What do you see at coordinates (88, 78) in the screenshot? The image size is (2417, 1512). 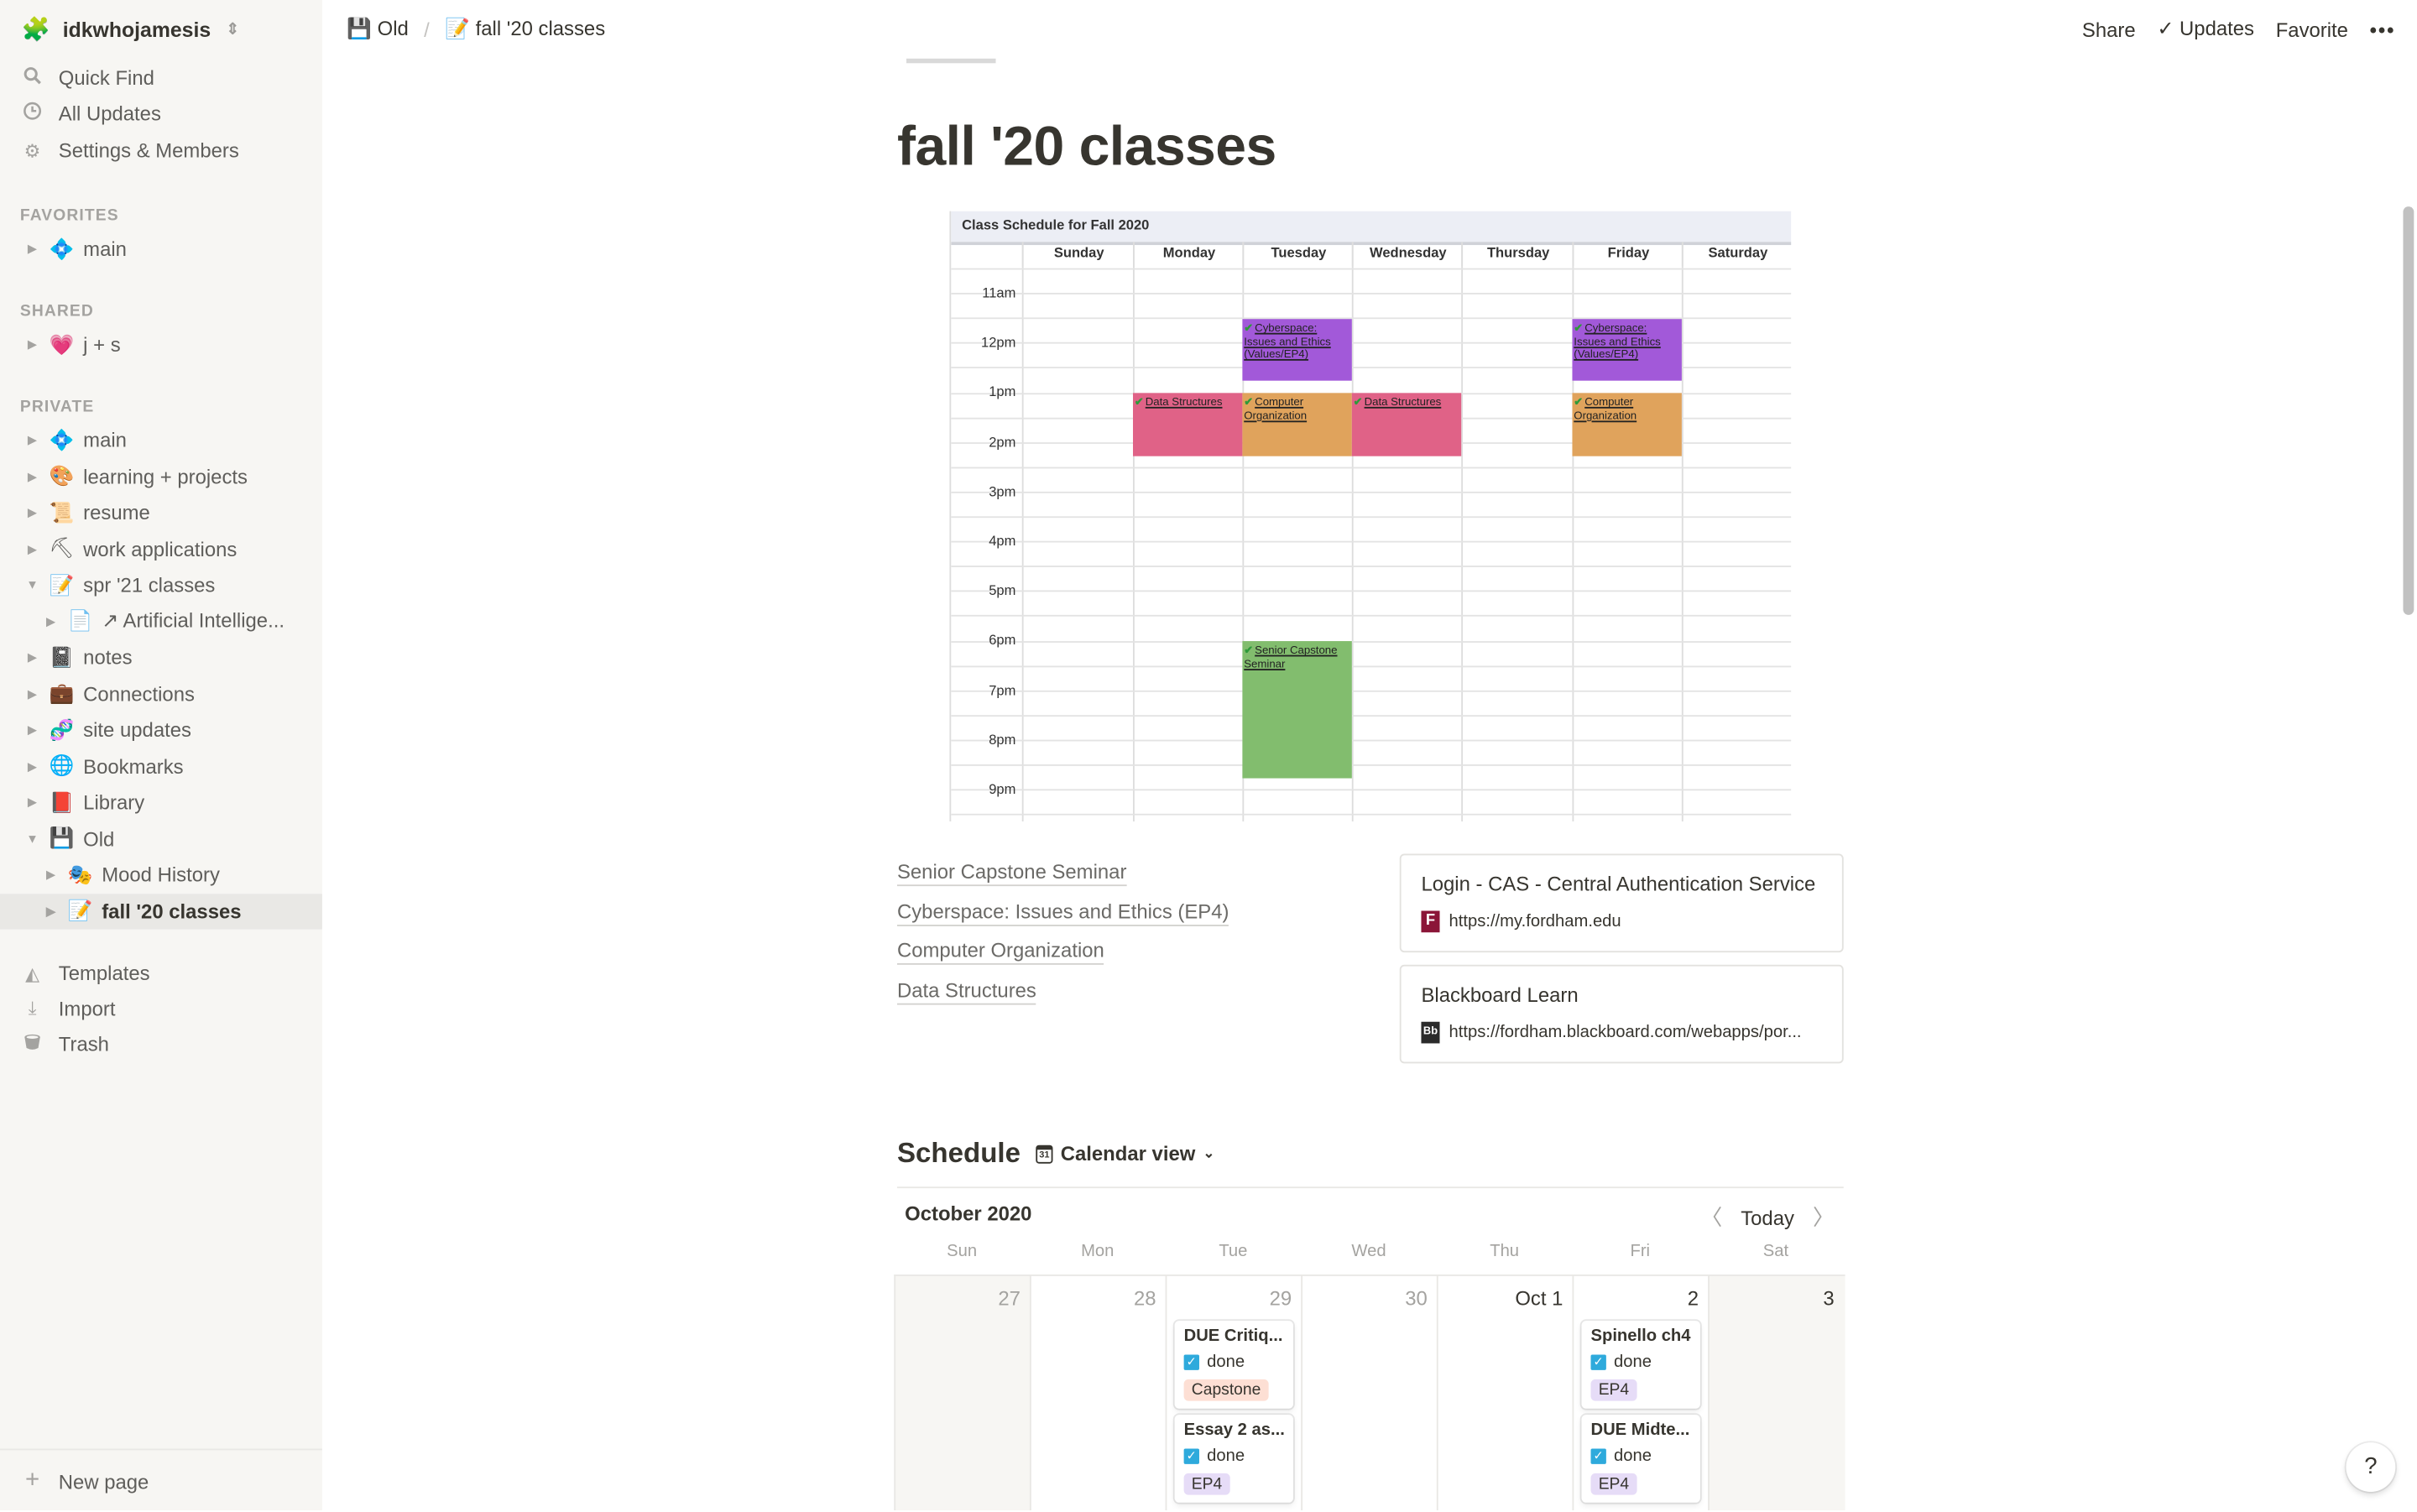 I see `quick-find-button: Quick Find` at bounding box center [88, 78].